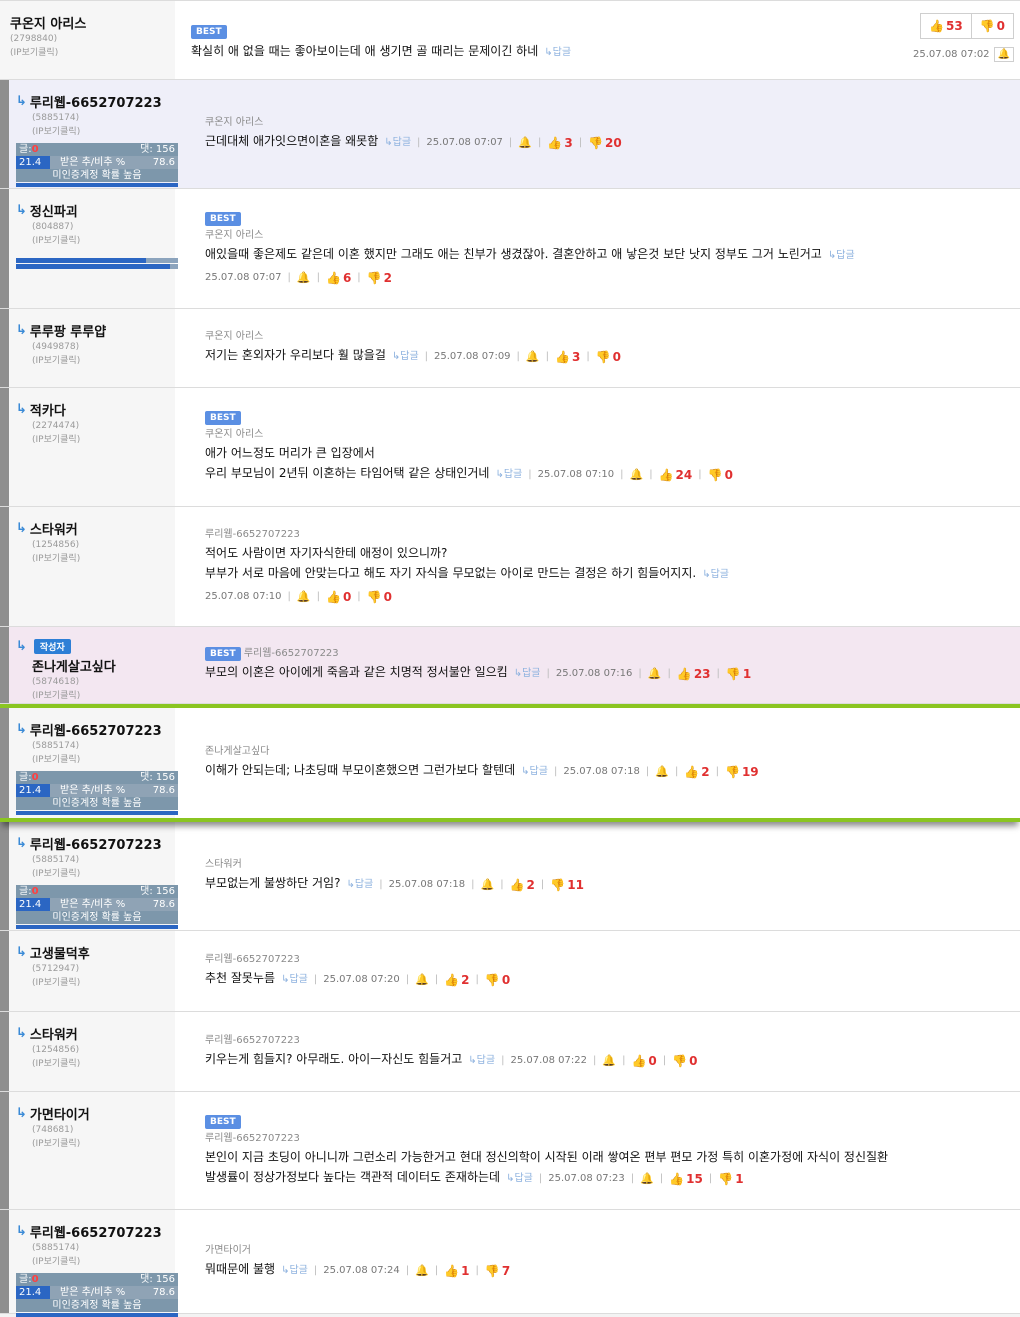 The width and height of the screenshot is (1020, 1317). Describe the element at coordinates (612, 865) in the screenshot. I see `reply-target: 스타워커` at that location.